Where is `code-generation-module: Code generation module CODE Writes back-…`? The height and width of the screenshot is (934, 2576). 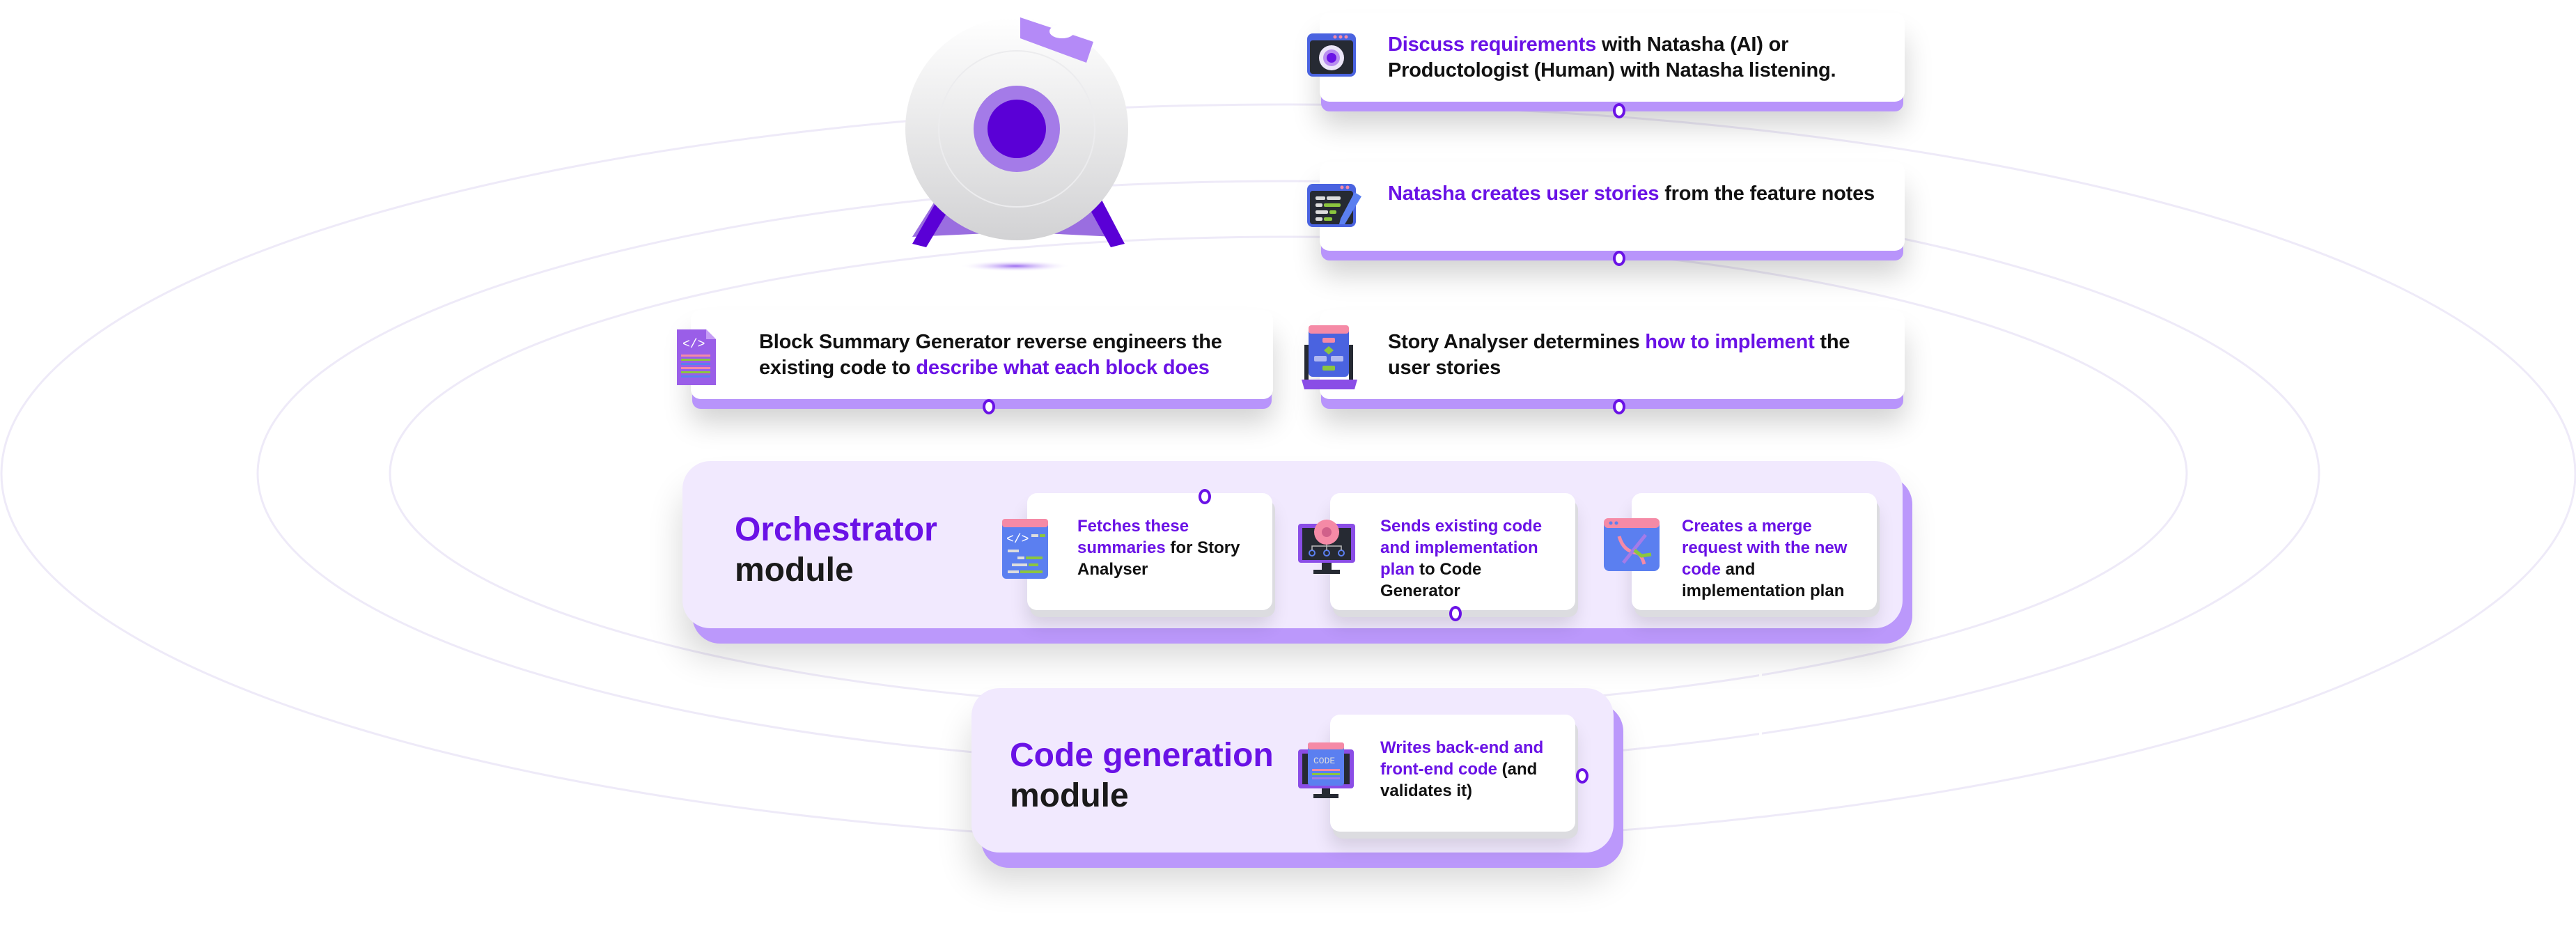 code-generation-module: Code generation module CODE Writes back-… is located at coordinates (1293, 770).